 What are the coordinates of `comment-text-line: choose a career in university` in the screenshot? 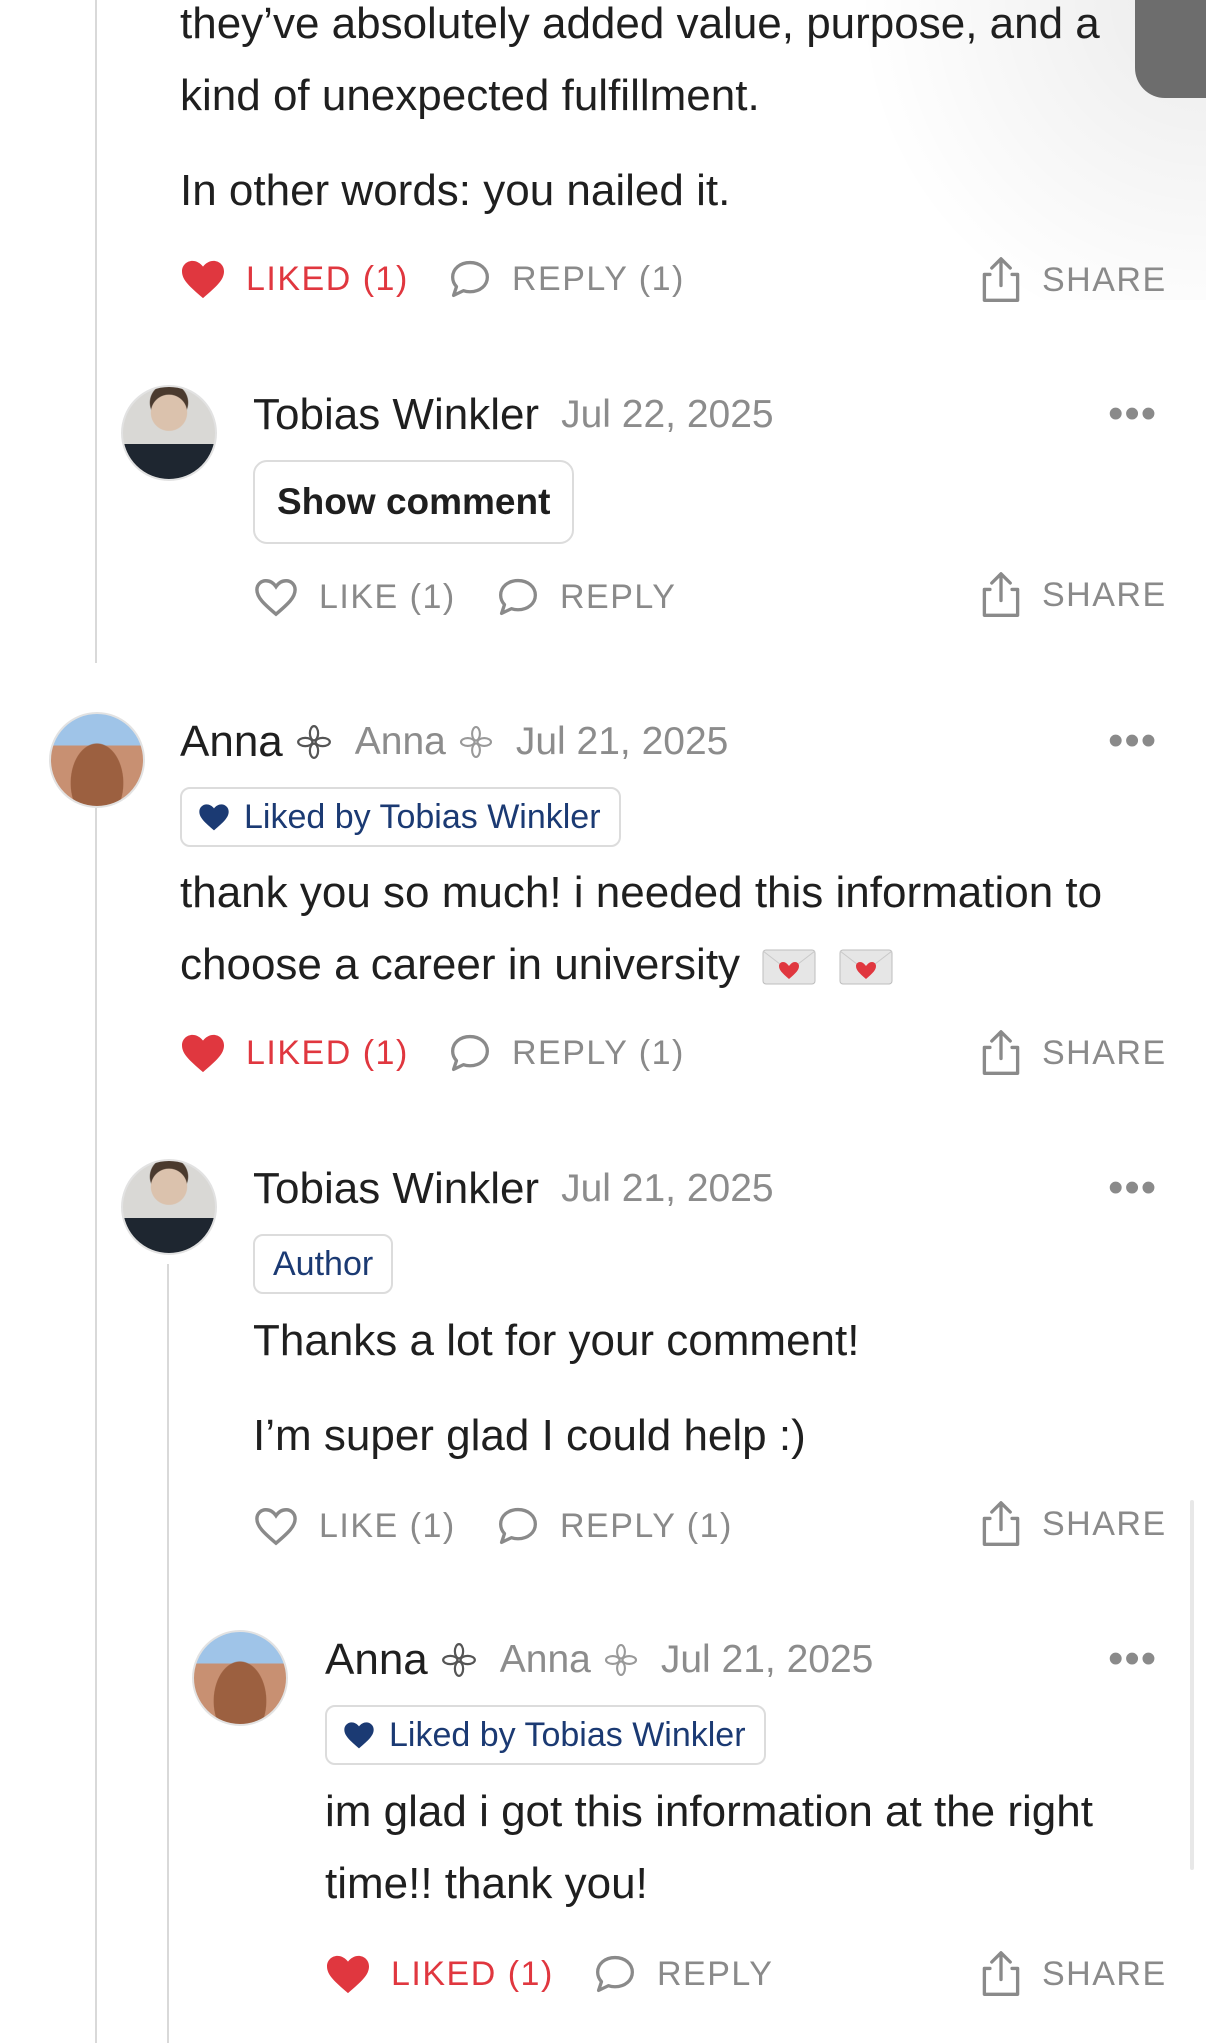 It's located at (536, 965).